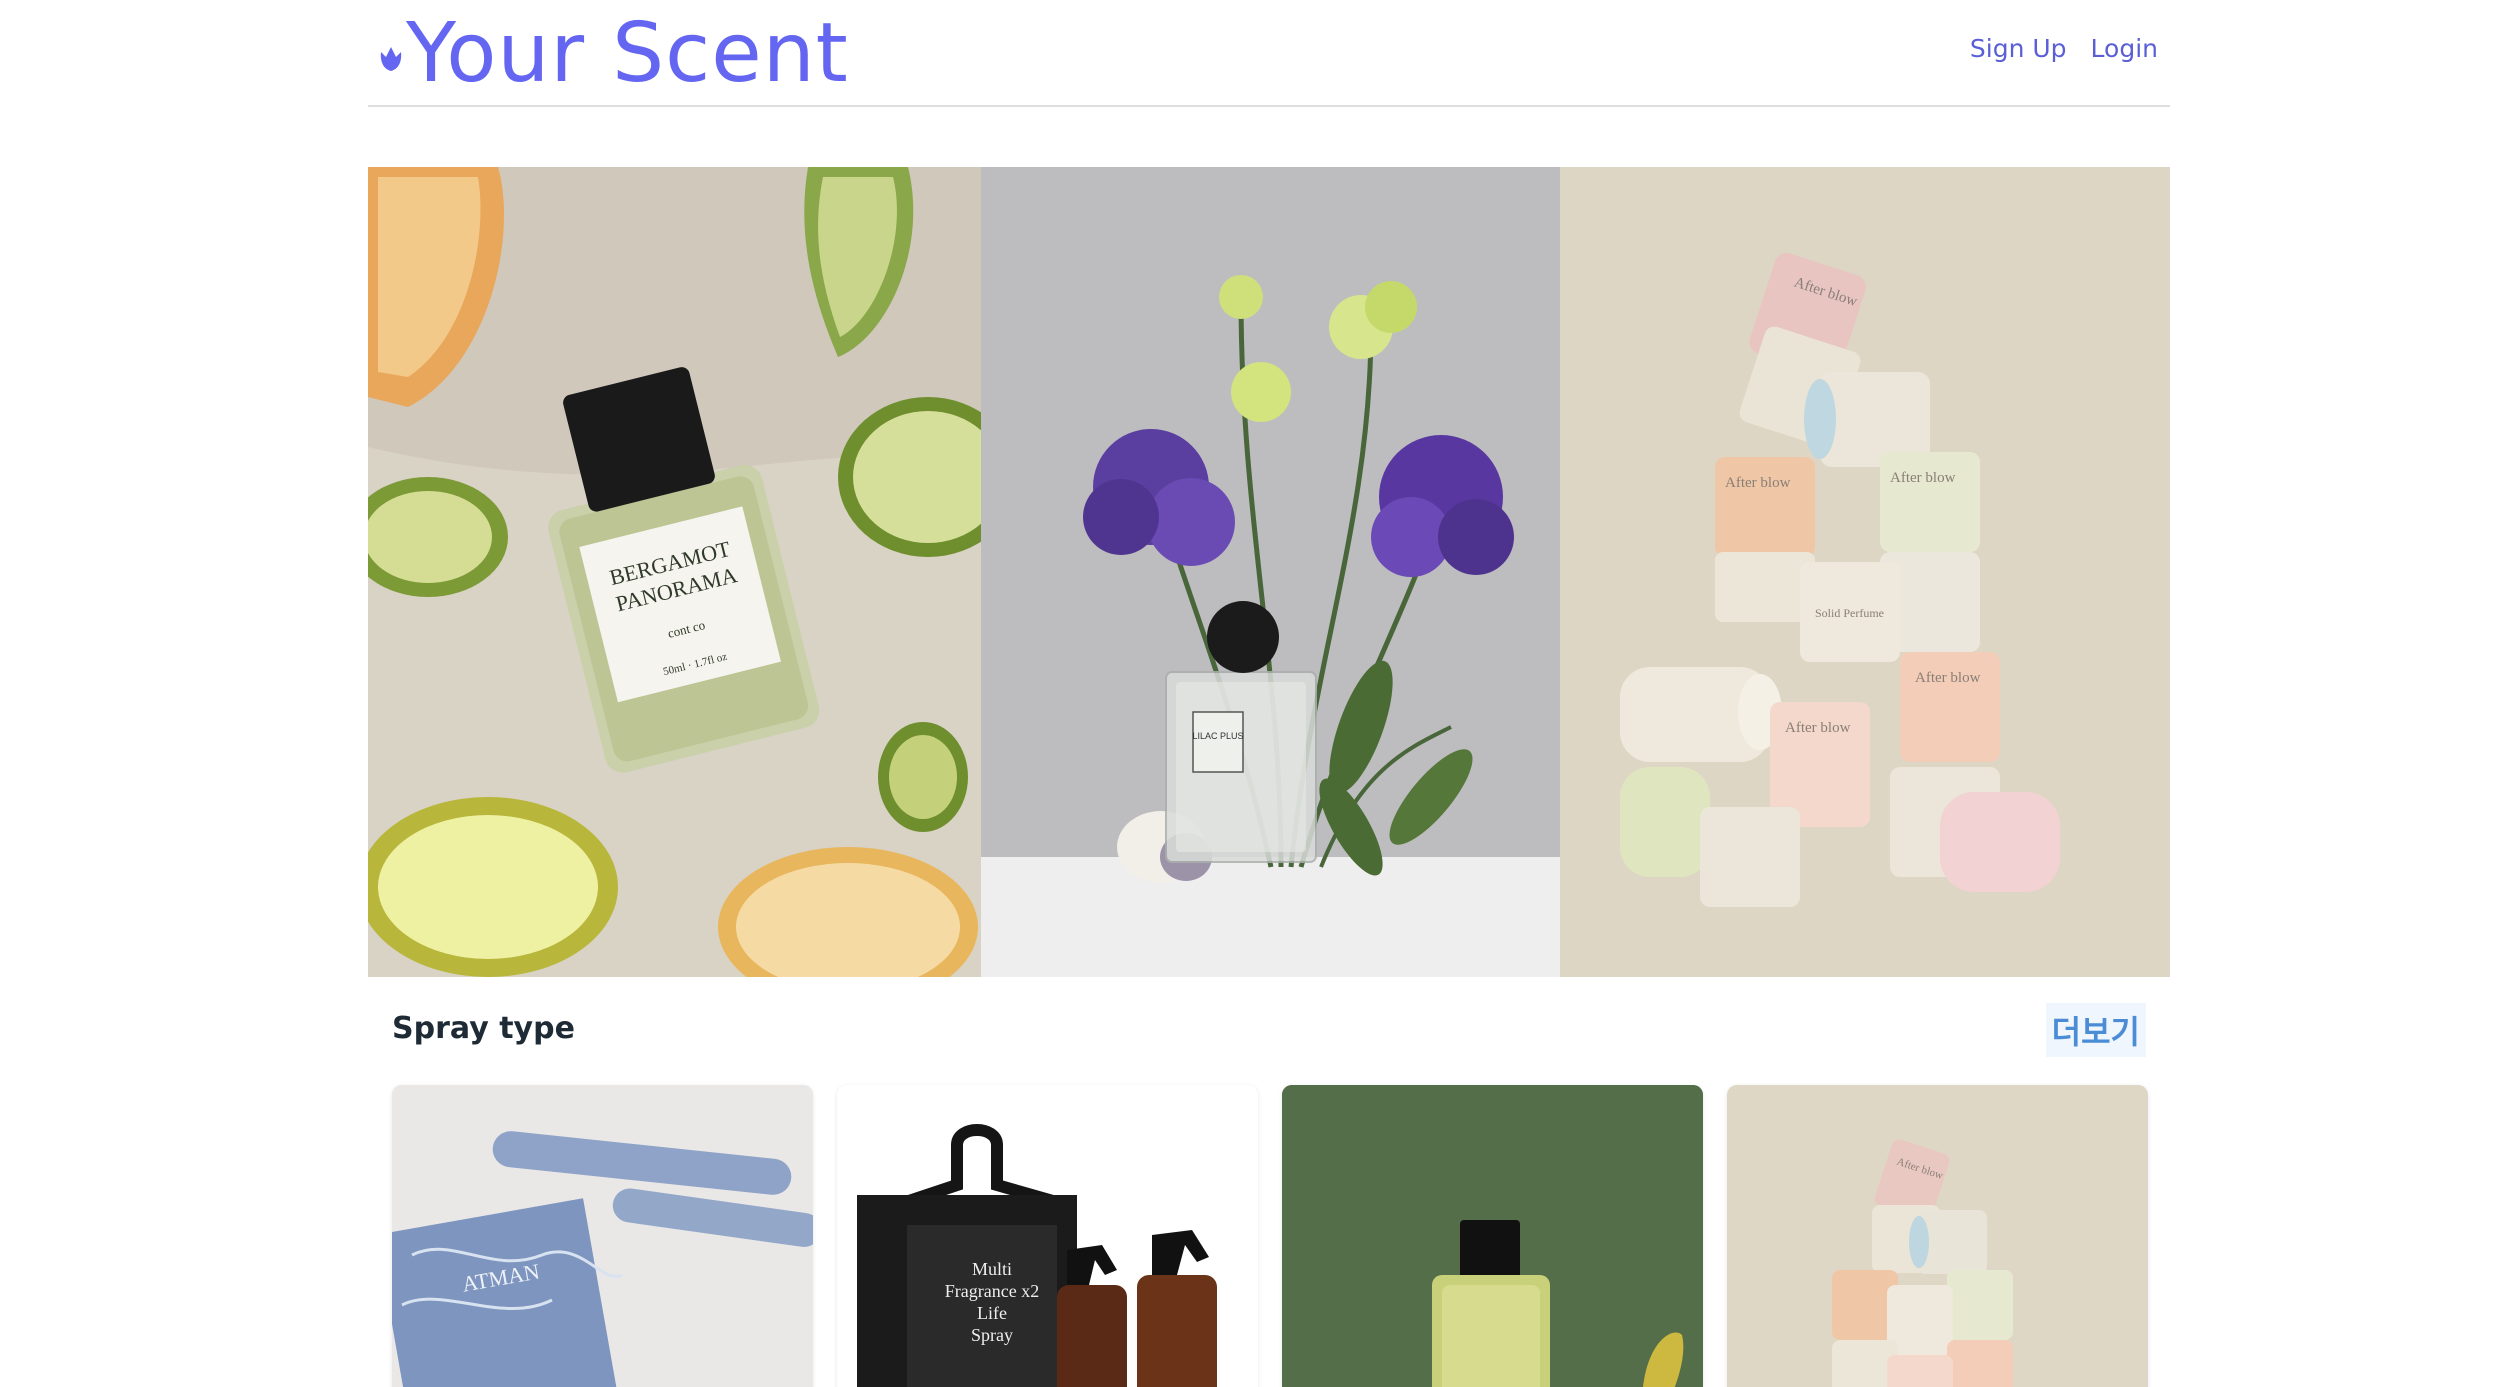  What do you see at coordinates (2095, 1030) in the screenshot?
I see `more-link: 더보기` at bounding box center [2095, 1030].